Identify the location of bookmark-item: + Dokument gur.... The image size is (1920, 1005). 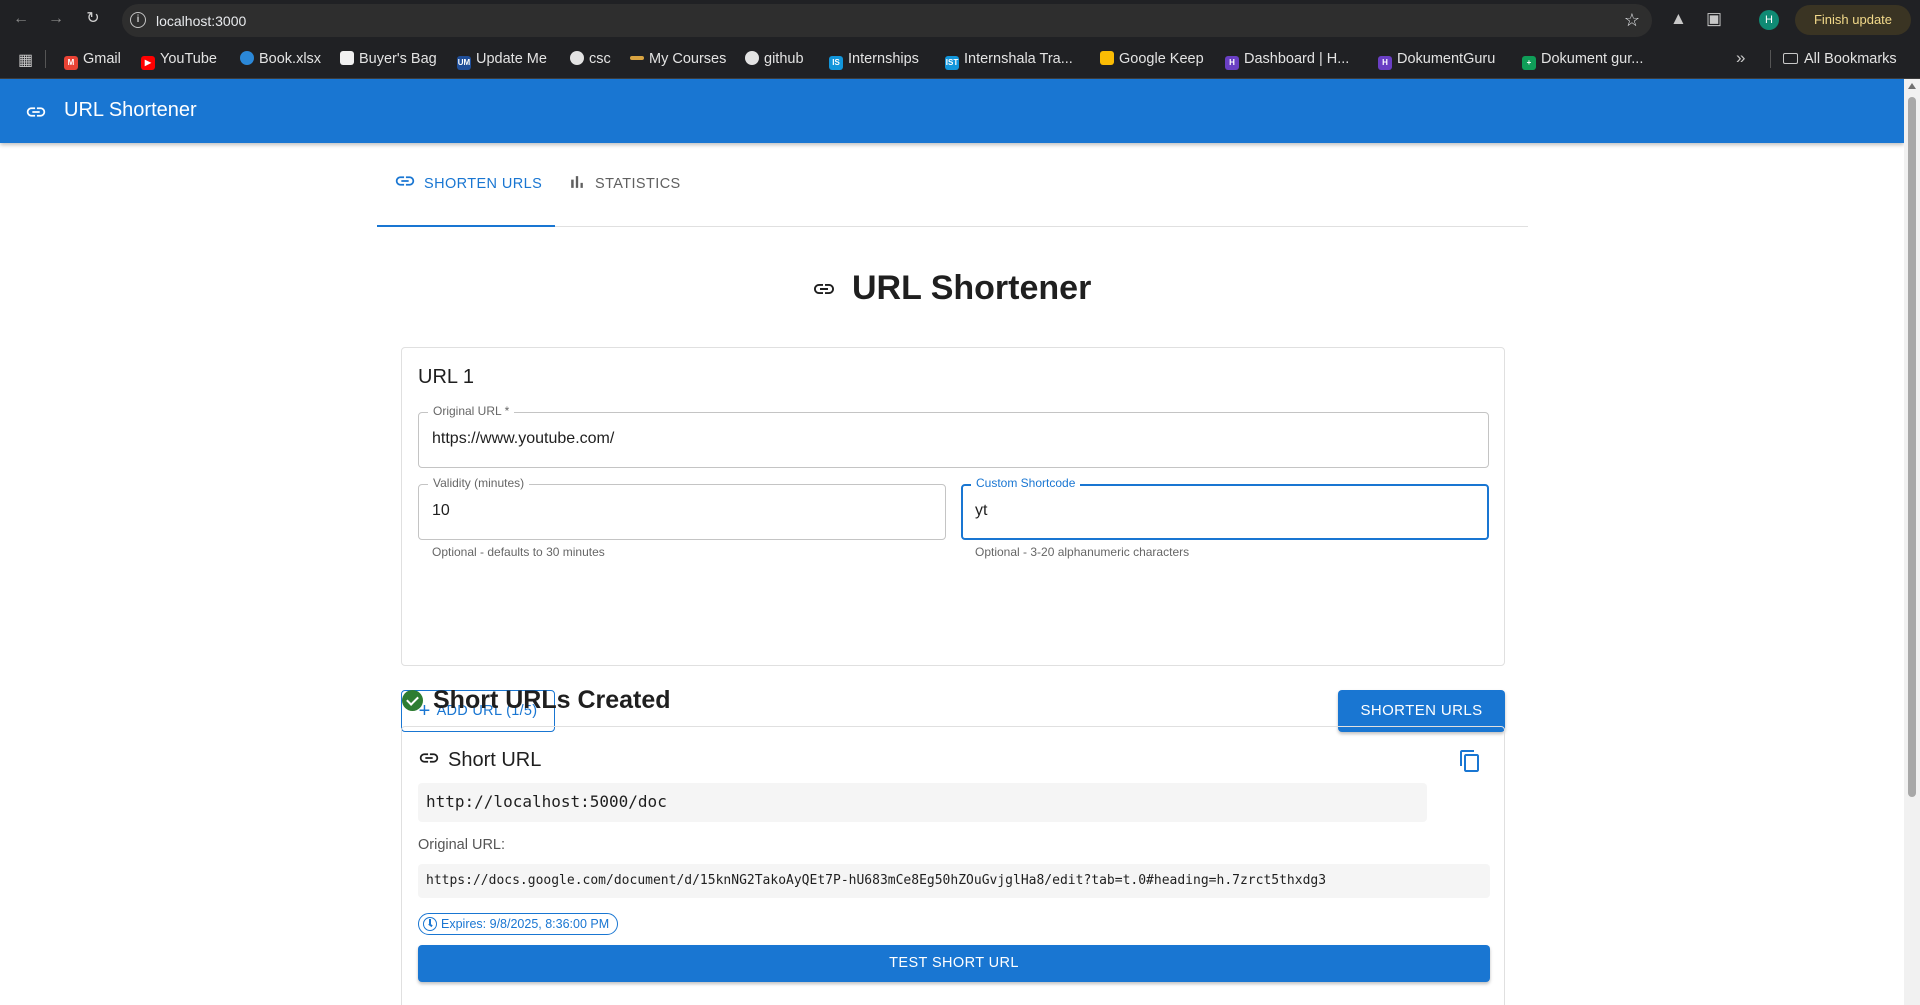
(1583, 59).